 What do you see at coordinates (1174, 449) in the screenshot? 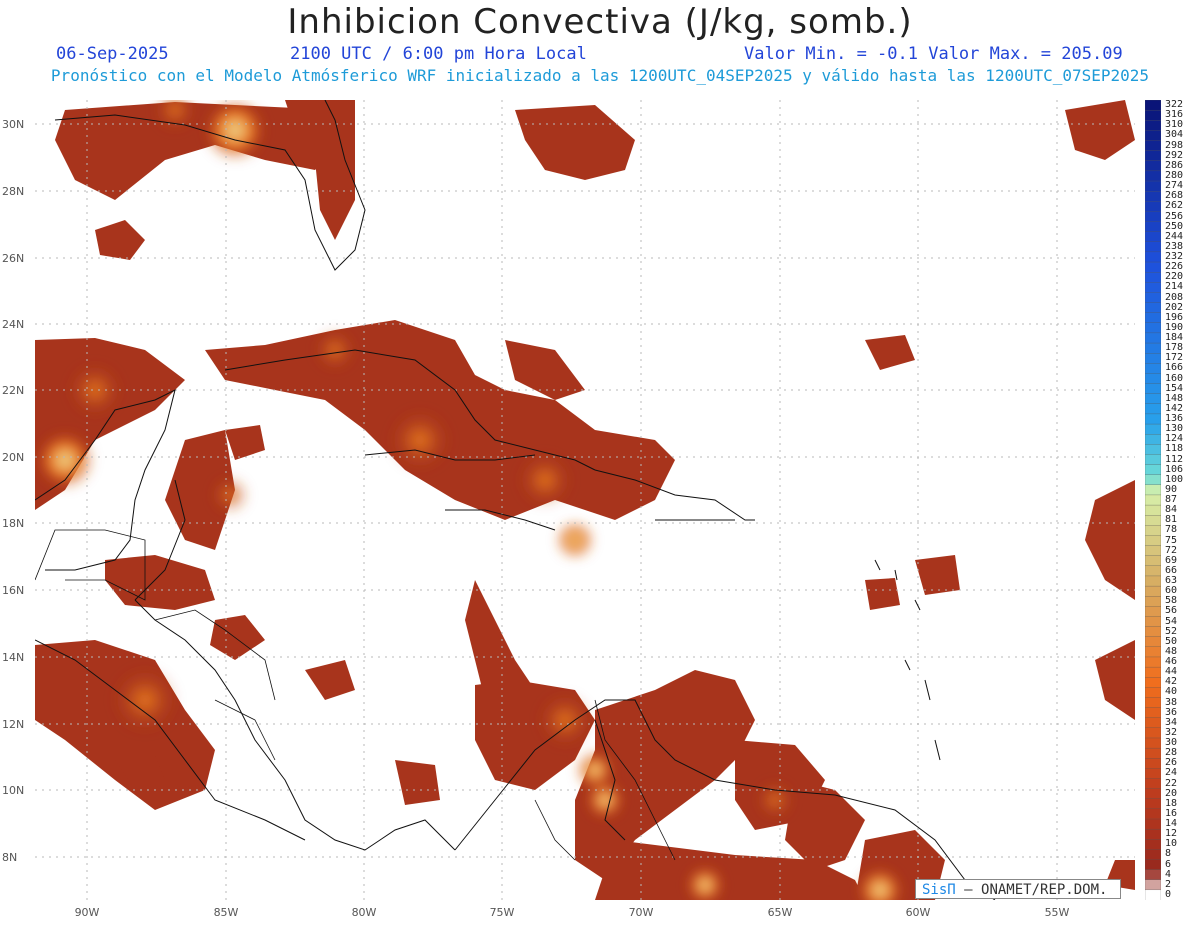
I see `legend-label: 118` at bounding box center [1174, 449].